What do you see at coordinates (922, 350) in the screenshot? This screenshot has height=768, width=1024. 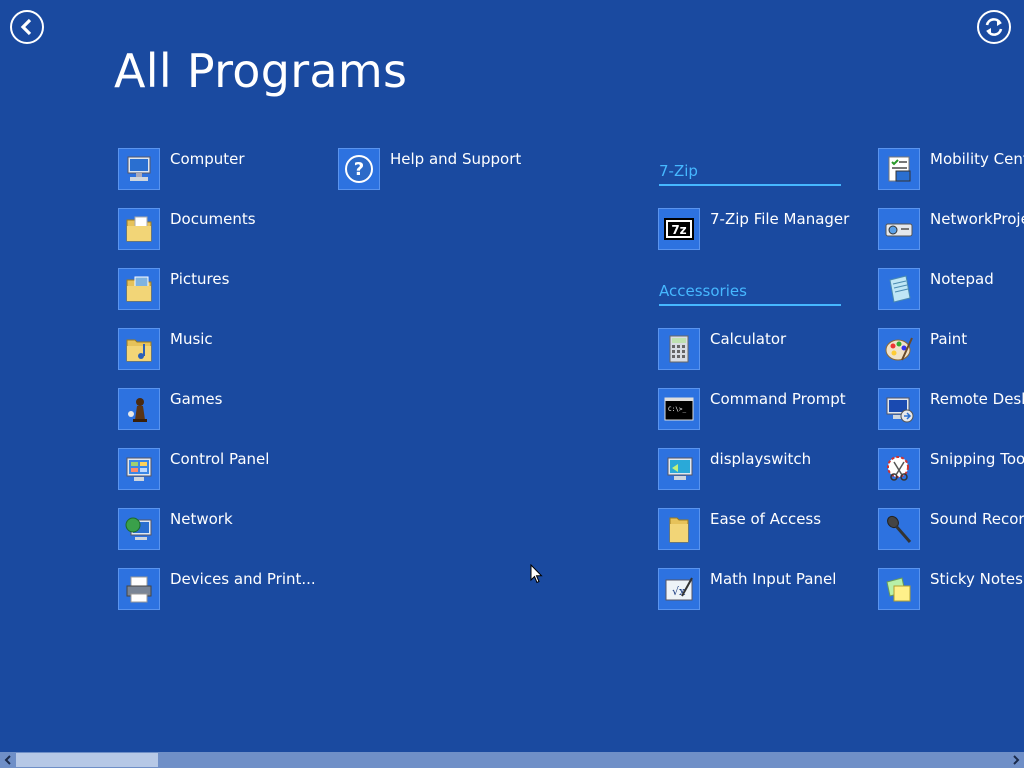 I see `tile-paint: Paint` at bounding box center [922, 350].